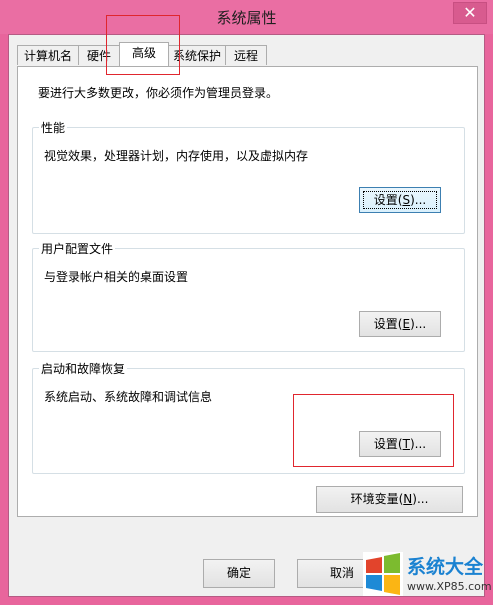 This screenshot has width=493, height=605. I want to click on site-watermark: 系统大全 www.XP85.com, so click(428, 575).